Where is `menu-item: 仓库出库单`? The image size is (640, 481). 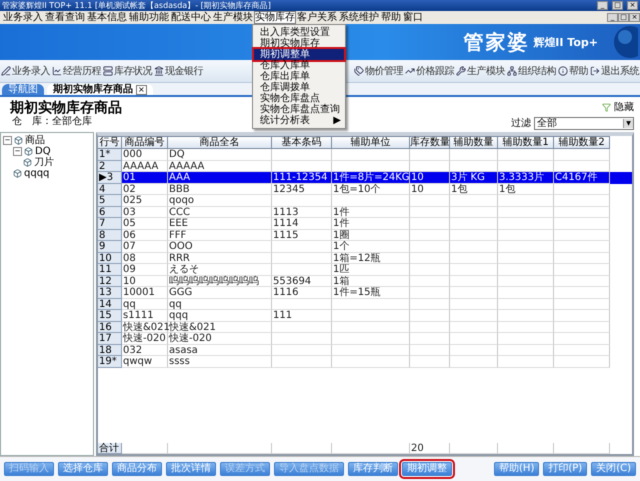 menu-item: 仓库出库单 is located at coordinates (299, 76).